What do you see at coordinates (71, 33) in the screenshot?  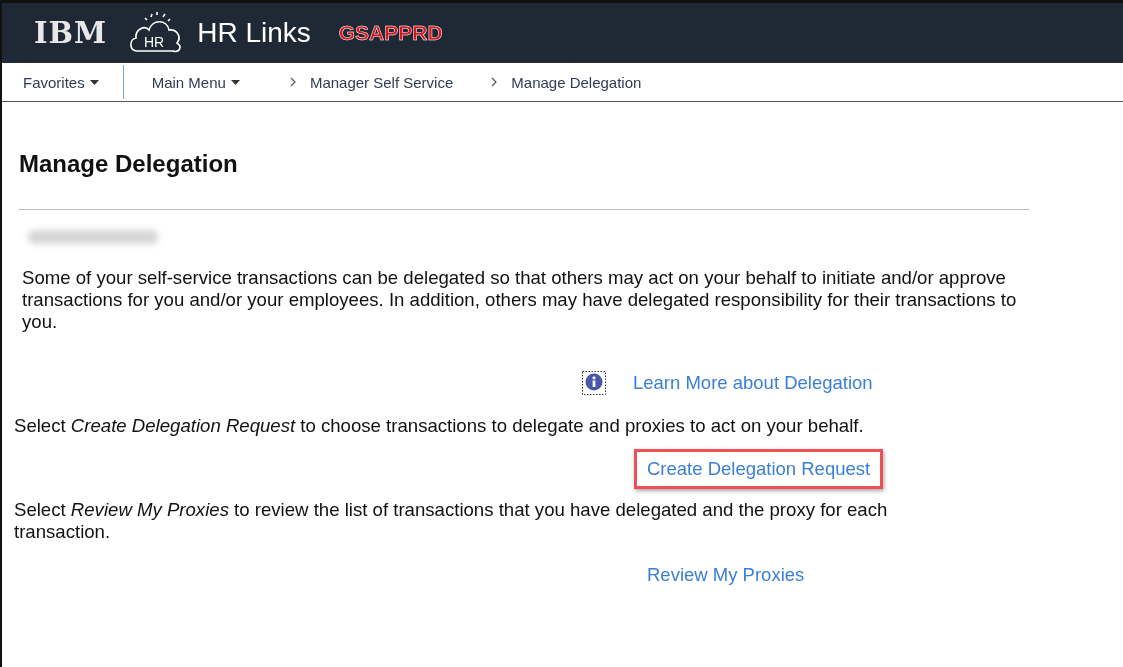 I see `ibm-logo: IBM` at bounding box center [71, 33].